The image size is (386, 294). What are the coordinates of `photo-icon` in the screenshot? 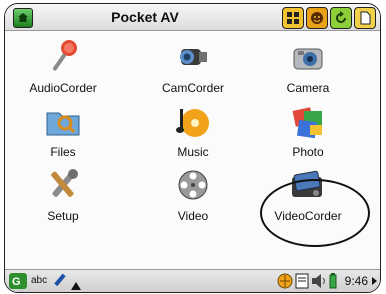 It's located at (307, 123).